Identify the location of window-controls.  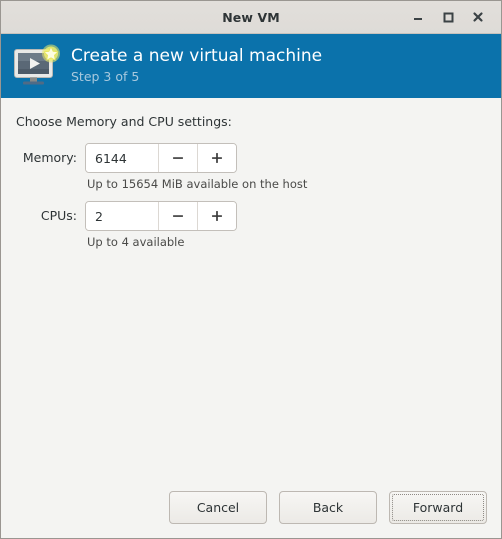
(448, 17).